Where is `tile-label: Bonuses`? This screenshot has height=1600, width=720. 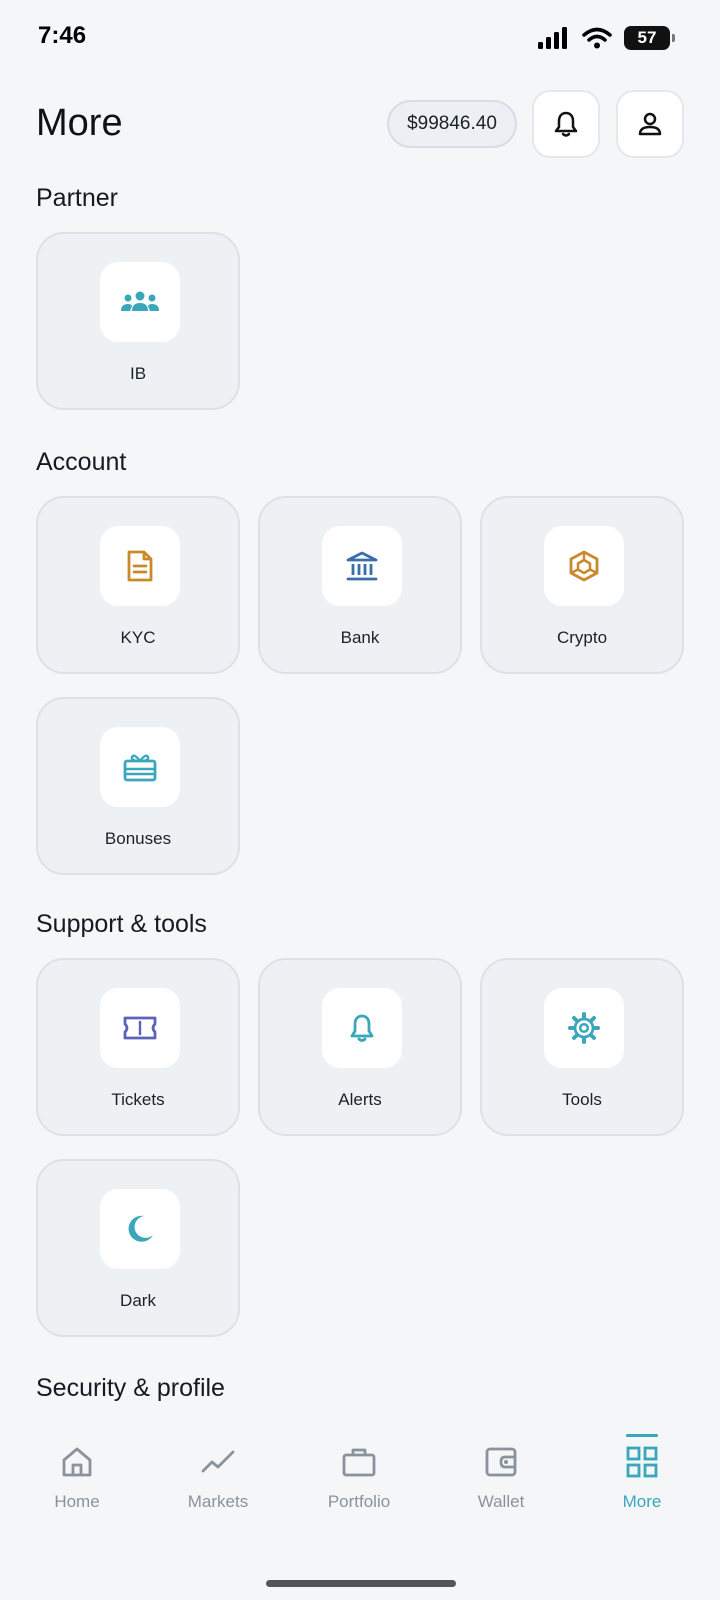
tile-label: Bonuses is located at coordinates (138, 838).